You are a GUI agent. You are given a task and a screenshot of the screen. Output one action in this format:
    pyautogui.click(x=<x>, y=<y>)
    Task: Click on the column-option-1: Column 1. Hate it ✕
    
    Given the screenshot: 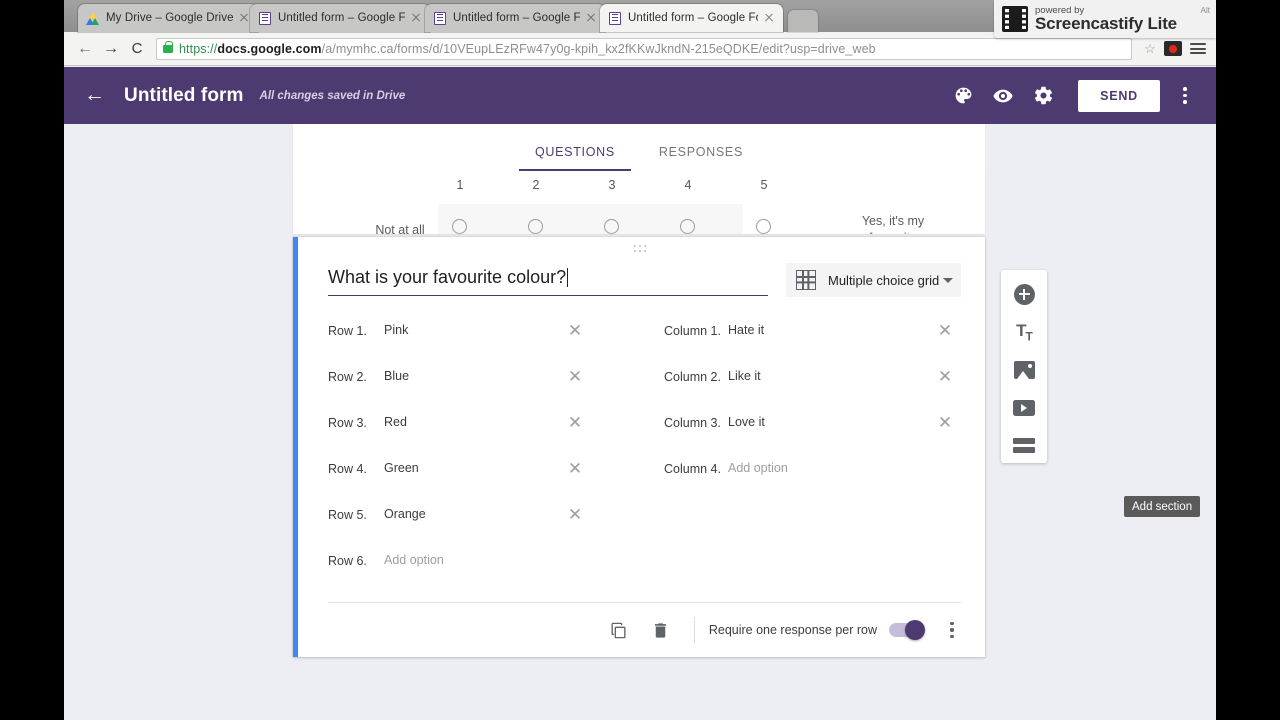 What is the action you would take?
    pyautogui.click(x=810, y=344)
    